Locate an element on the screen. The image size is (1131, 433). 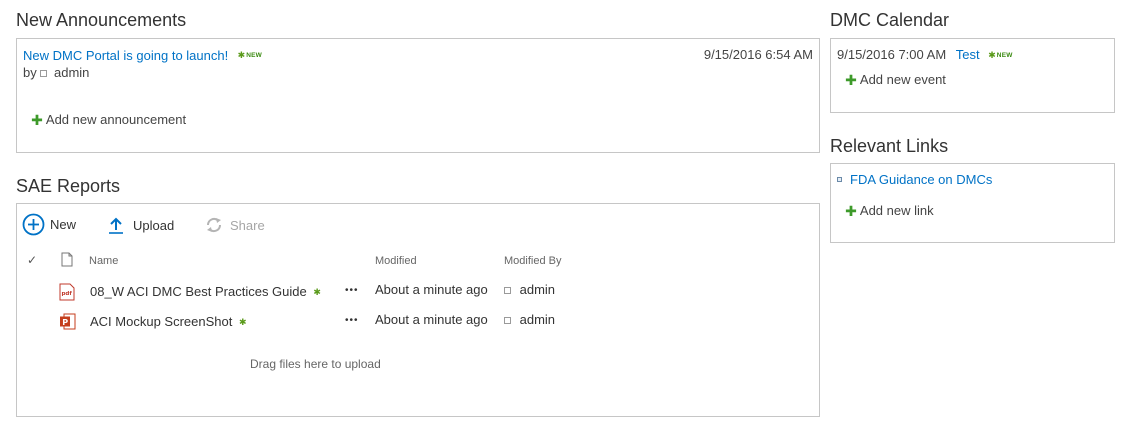
add-announcement-label: Add new announcement is located at coordinates (116, 119).